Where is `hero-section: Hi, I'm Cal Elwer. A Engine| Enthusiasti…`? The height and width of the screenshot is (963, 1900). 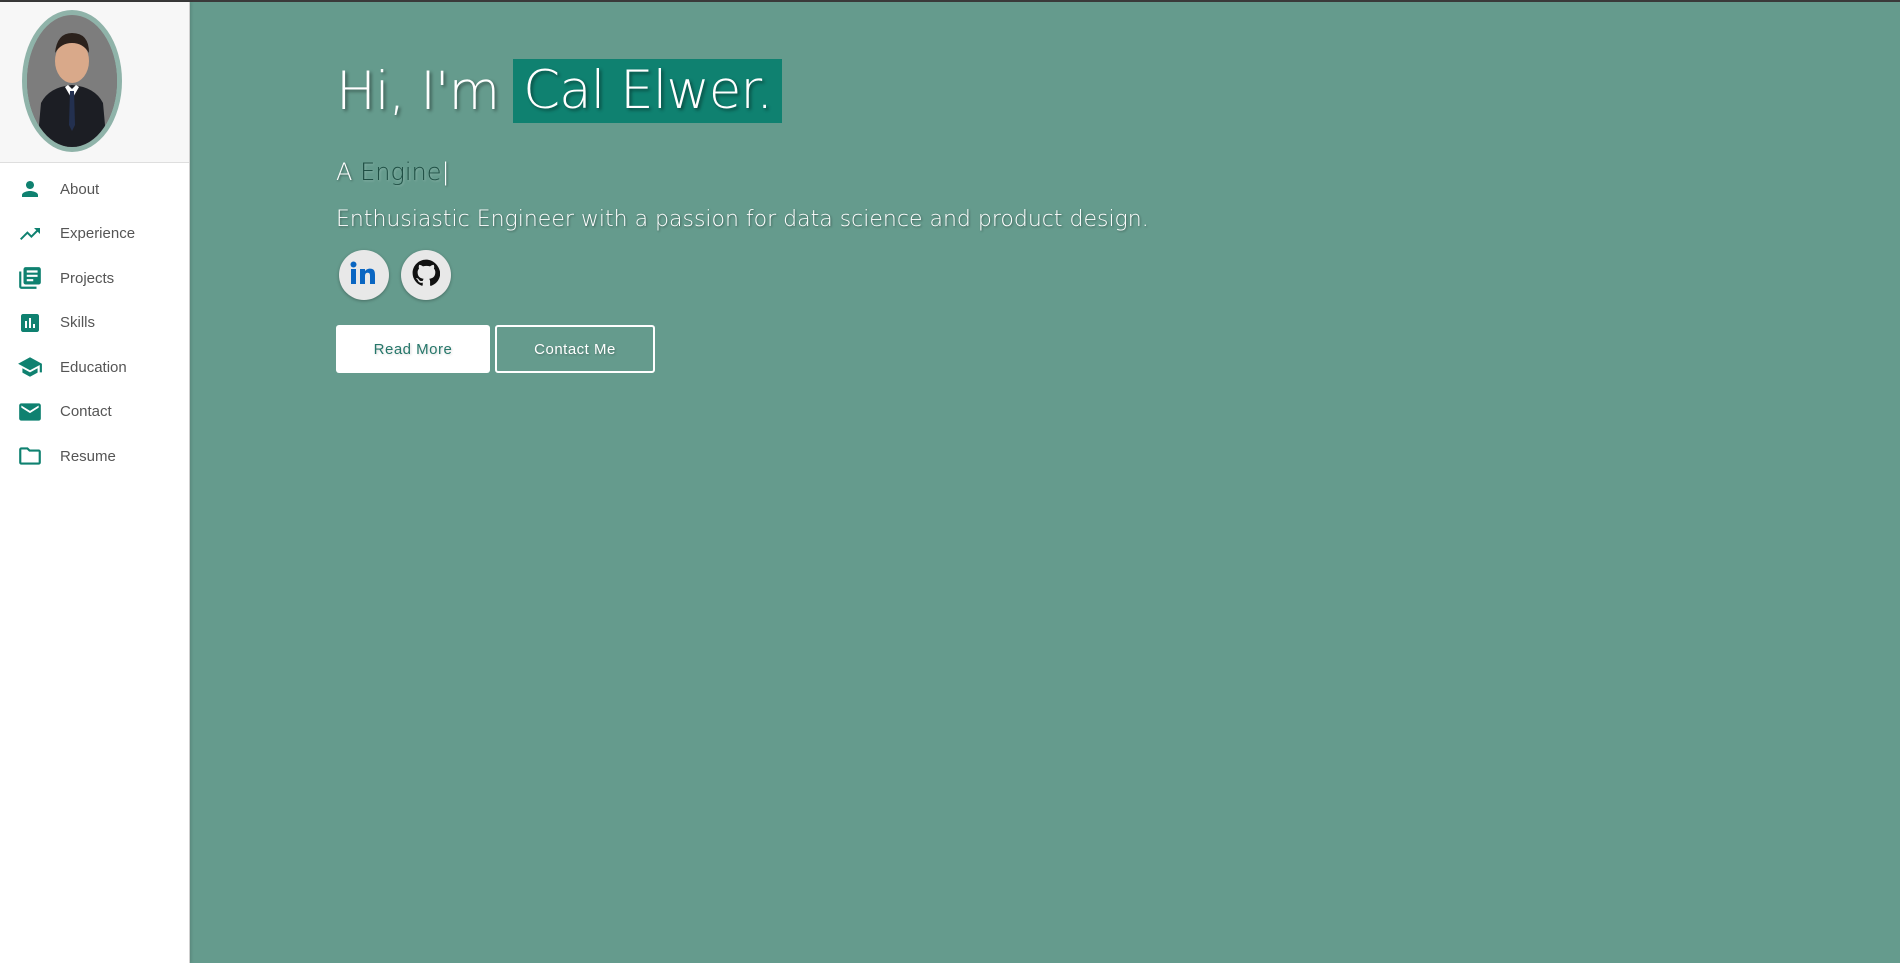 hero-section: Hi, I'm Cal Elwer. A Engine| Enthusiasti… is located at coordinates (742, 215).